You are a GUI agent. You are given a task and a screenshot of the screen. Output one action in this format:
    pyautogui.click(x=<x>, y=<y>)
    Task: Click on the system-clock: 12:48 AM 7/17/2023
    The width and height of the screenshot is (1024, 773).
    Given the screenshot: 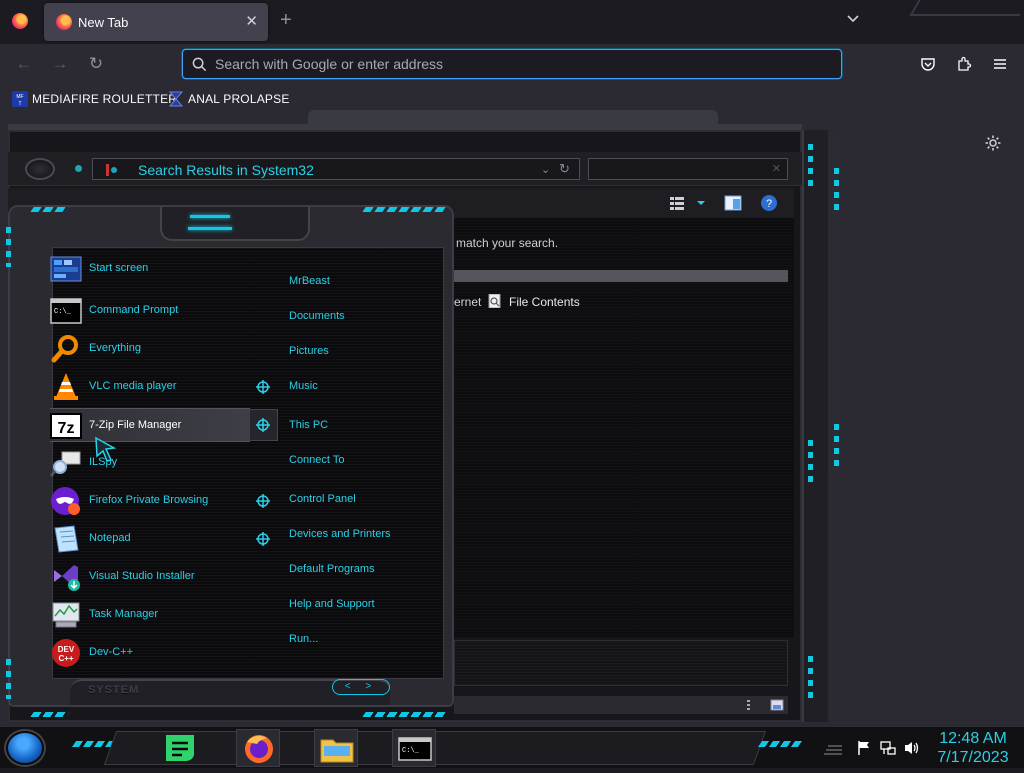 What is the action you would take?
    pyautogui.click(x=973, y=748)
    